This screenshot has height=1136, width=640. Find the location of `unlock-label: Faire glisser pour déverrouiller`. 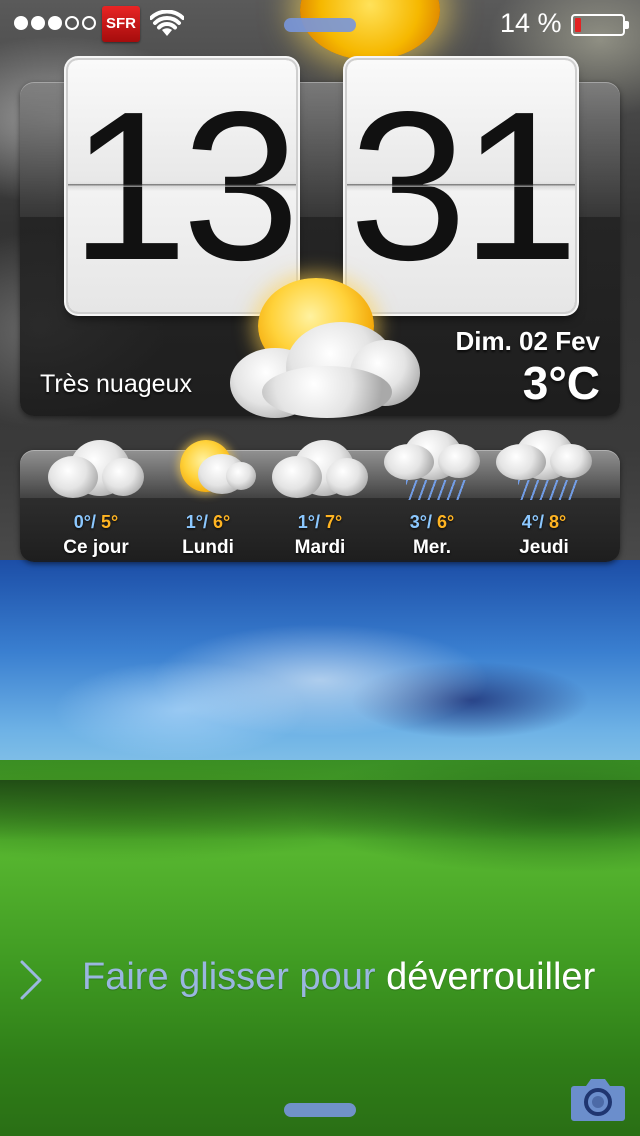

unlock-label: Faire glisser pour déverrouiller is located at coordinates (338, 977).